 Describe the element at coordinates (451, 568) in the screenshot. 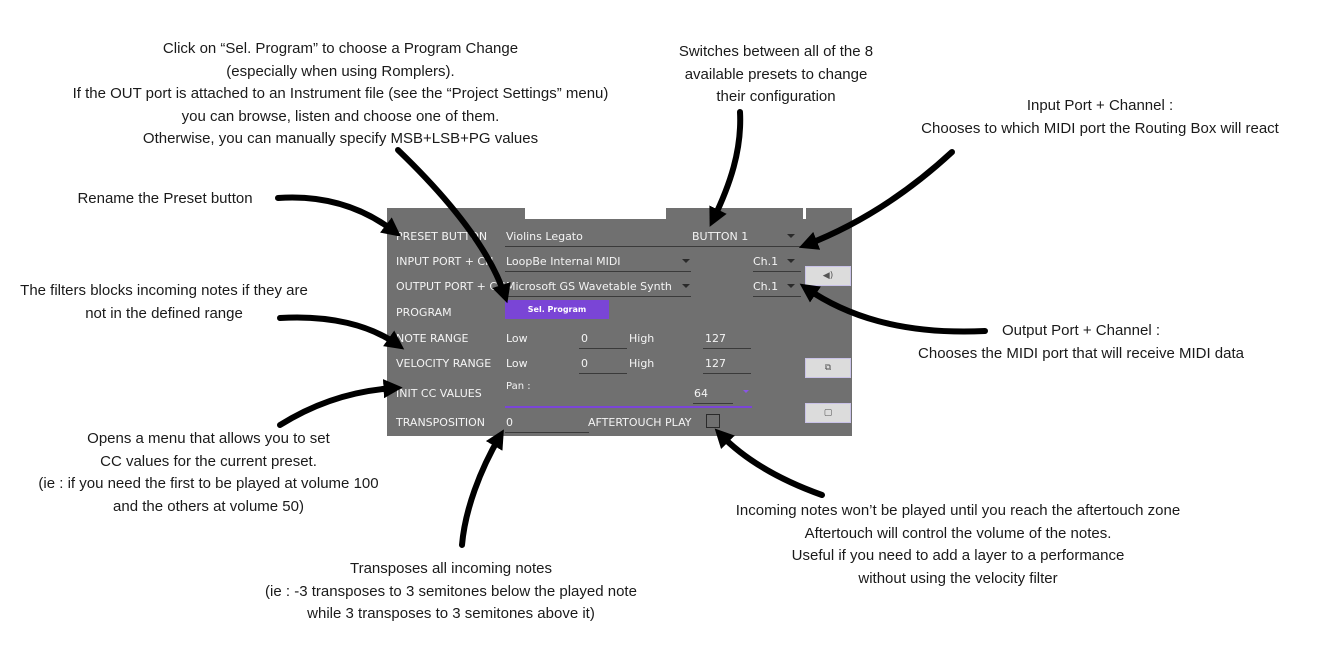

I see `annotation-line: Transposes all incoming notes` at that location.